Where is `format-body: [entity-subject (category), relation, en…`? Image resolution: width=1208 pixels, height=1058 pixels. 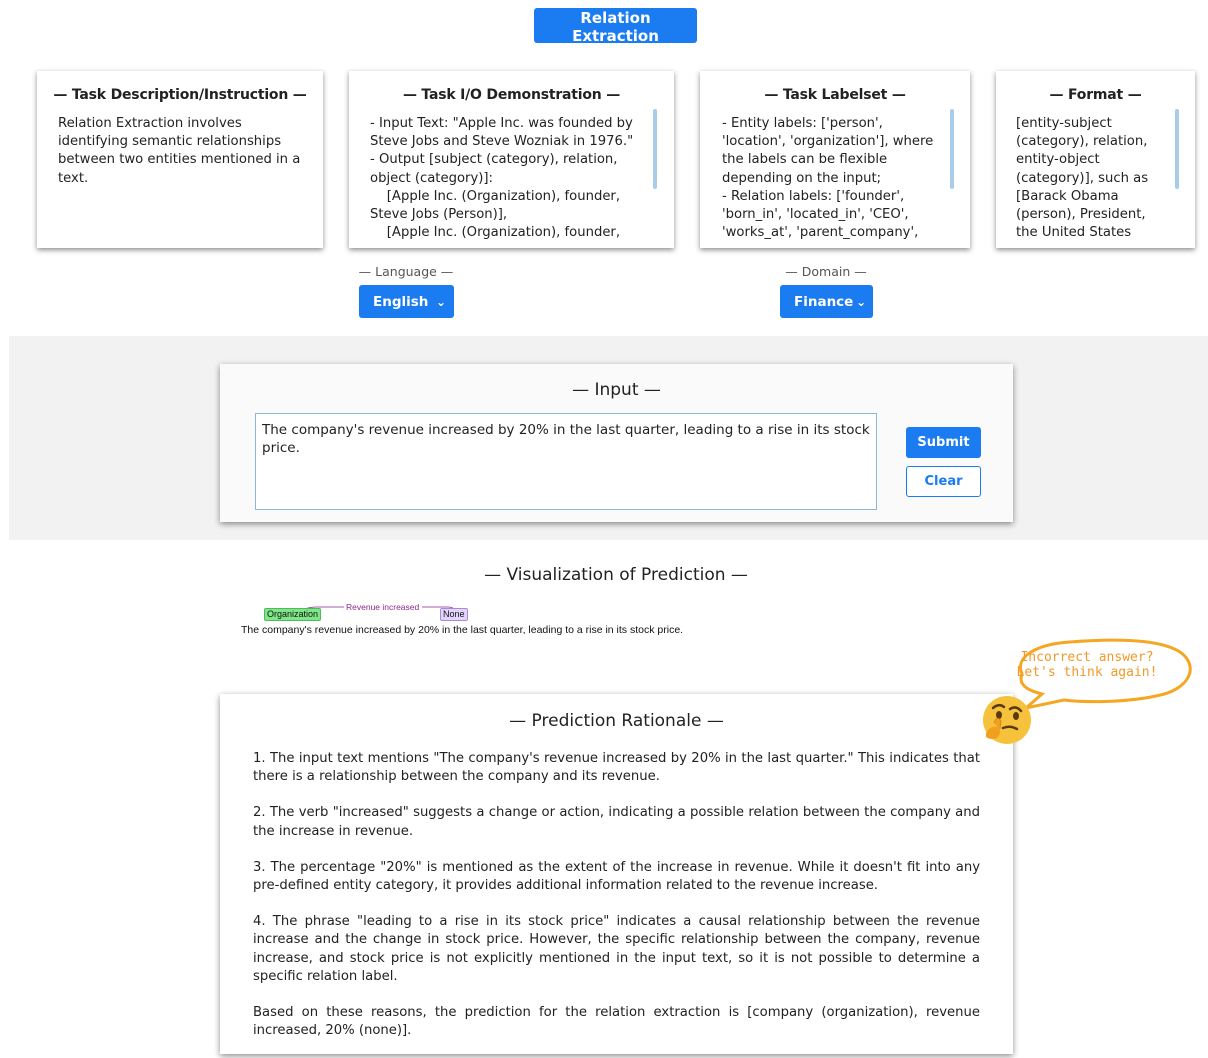
format-body: [entity-subject (category), relation, en… is located at coordinates (1092, 179).